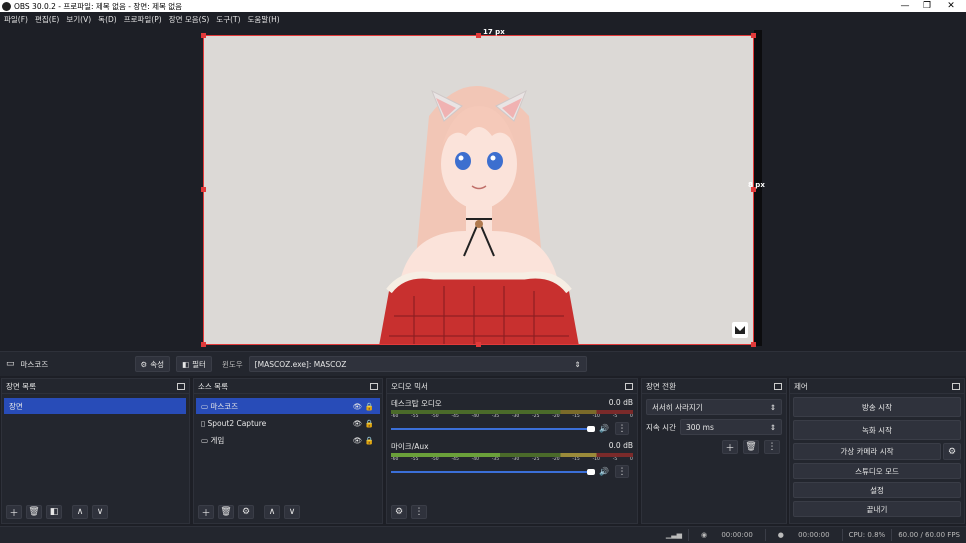  Describe the element at coordinates (699, 427) in the screenshot. I see `duration-value: 300 ms` at that location.